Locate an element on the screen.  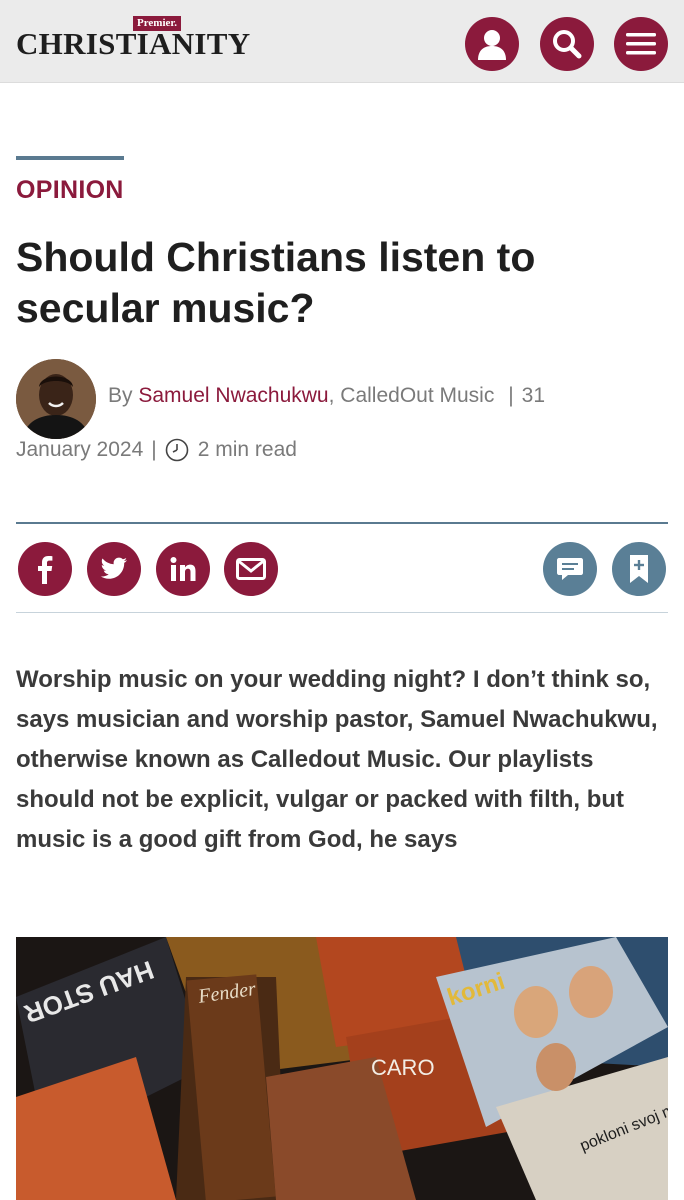
comments-button is located at coordinates (570, 569).